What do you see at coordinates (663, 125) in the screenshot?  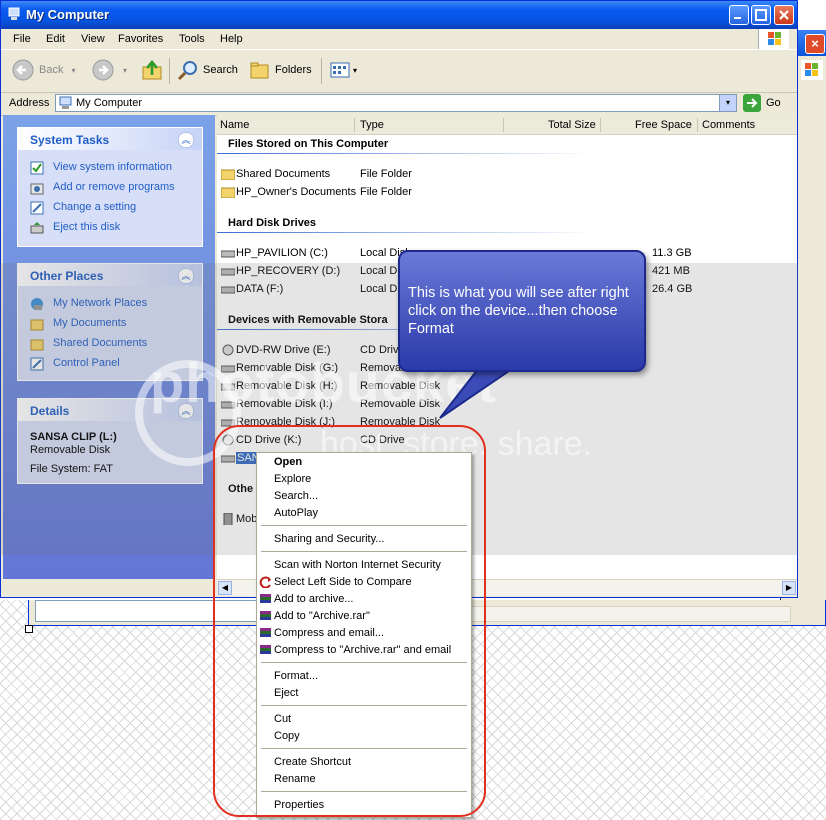 I see `column-free-space: Free Space` at bounding box center [663, 125].